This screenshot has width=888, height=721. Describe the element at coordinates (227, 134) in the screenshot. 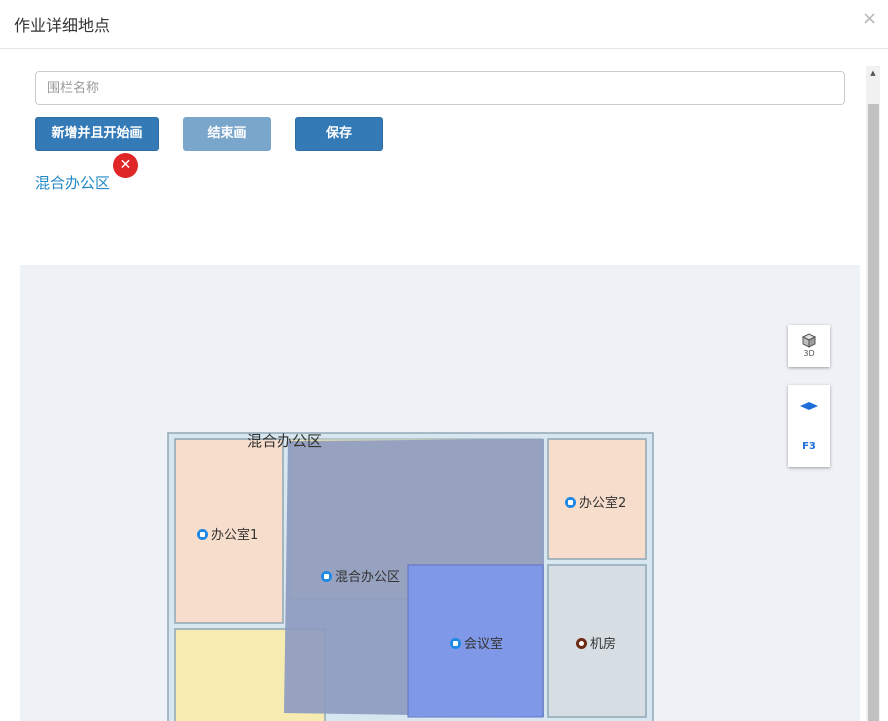

I see `end-draw-button: 结束画` at that location.